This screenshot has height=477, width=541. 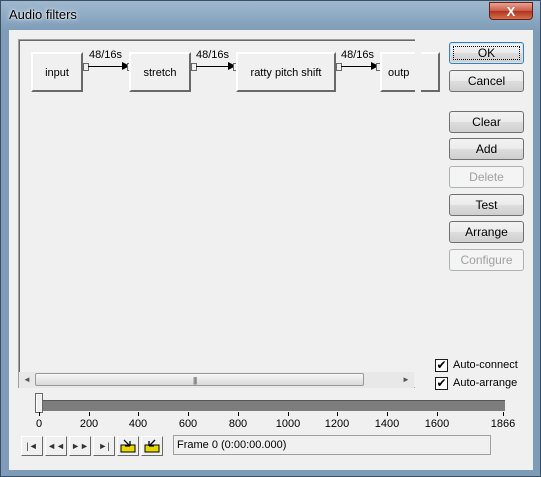 I want to click on configure-button: Configure, so click(x=486, y=260).